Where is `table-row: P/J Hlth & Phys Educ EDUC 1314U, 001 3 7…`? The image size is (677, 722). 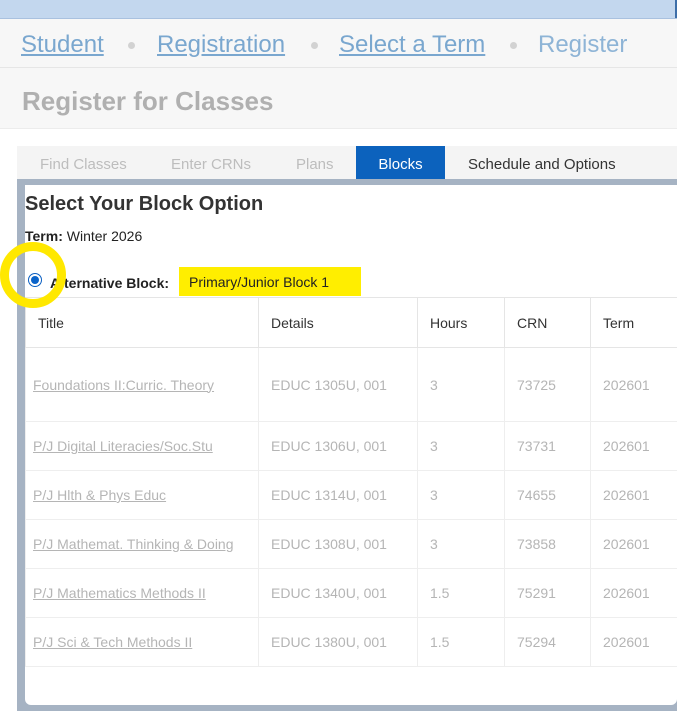 table-row: P/J Hlth & Phys Educ EDUC 1314U, 001 3 7… is located at coordinates (351, 495).